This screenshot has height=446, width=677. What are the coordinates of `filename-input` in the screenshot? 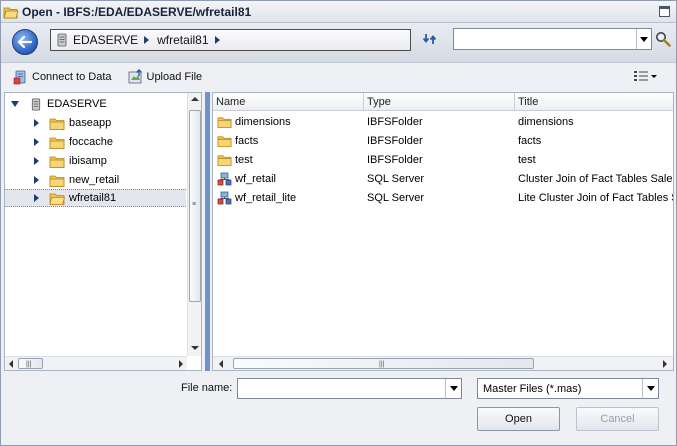 It's located at (340, 388).